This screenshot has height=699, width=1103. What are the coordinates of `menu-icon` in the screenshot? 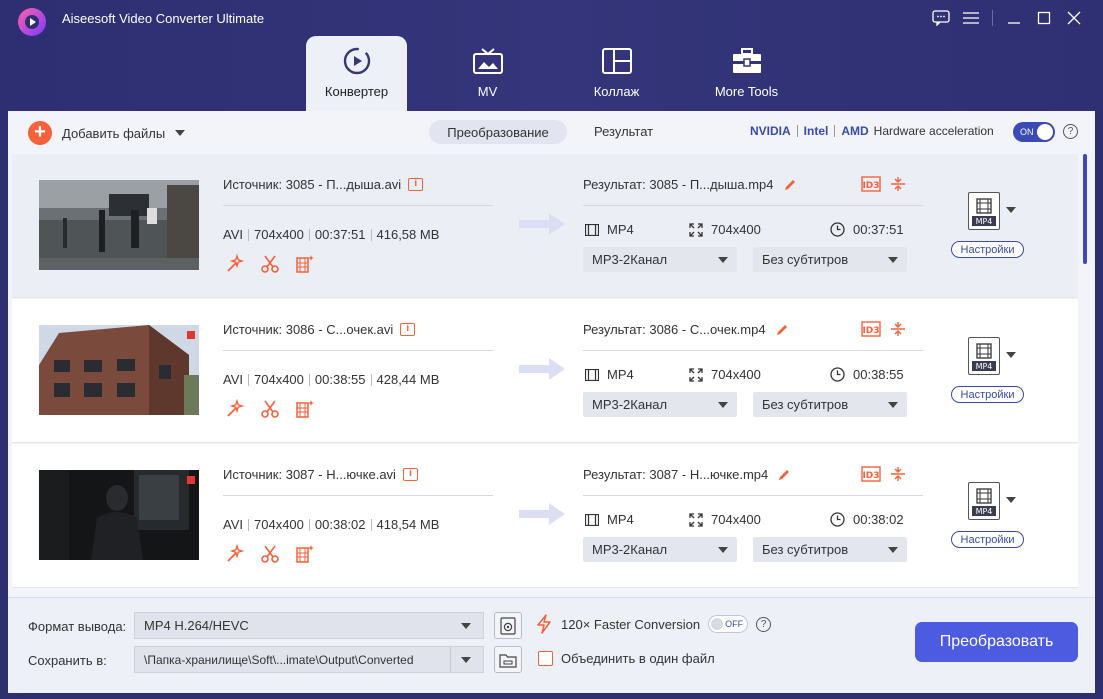 It's located at (971, 18).